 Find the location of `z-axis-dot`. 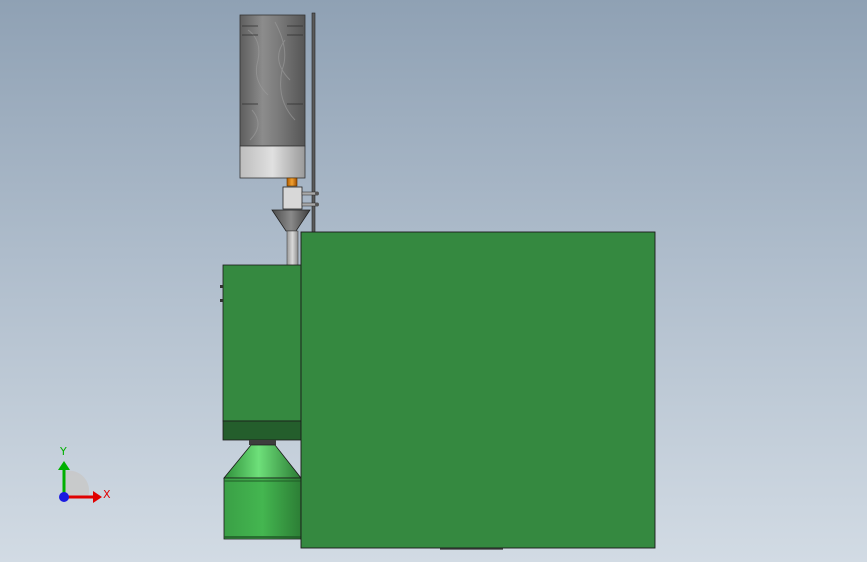

z-axis-dot is located at coordinates (64, 497).